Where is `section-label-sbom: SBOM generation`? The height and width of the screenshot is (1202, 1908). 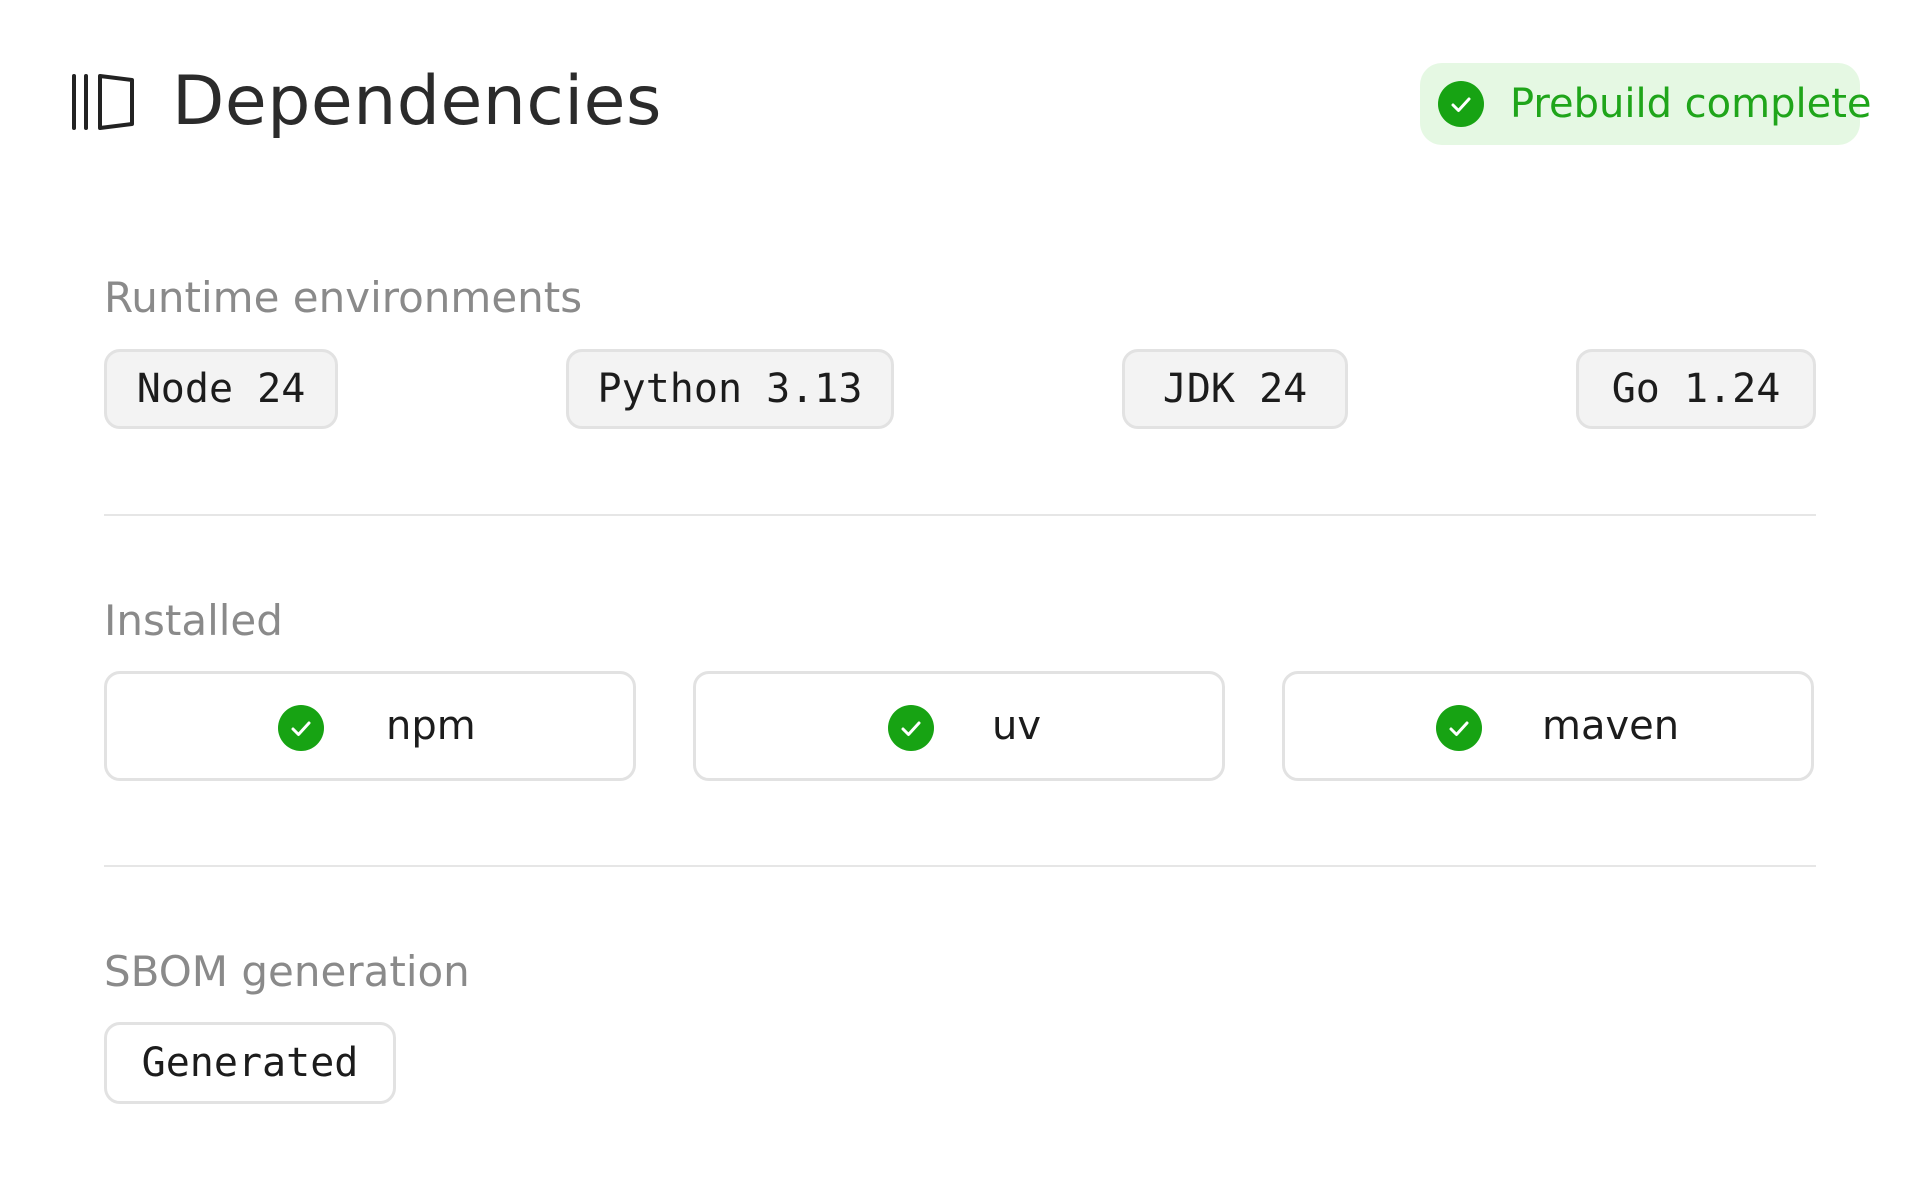
section-label-sbom: SBOM generation is located at coordinates (287, 971).